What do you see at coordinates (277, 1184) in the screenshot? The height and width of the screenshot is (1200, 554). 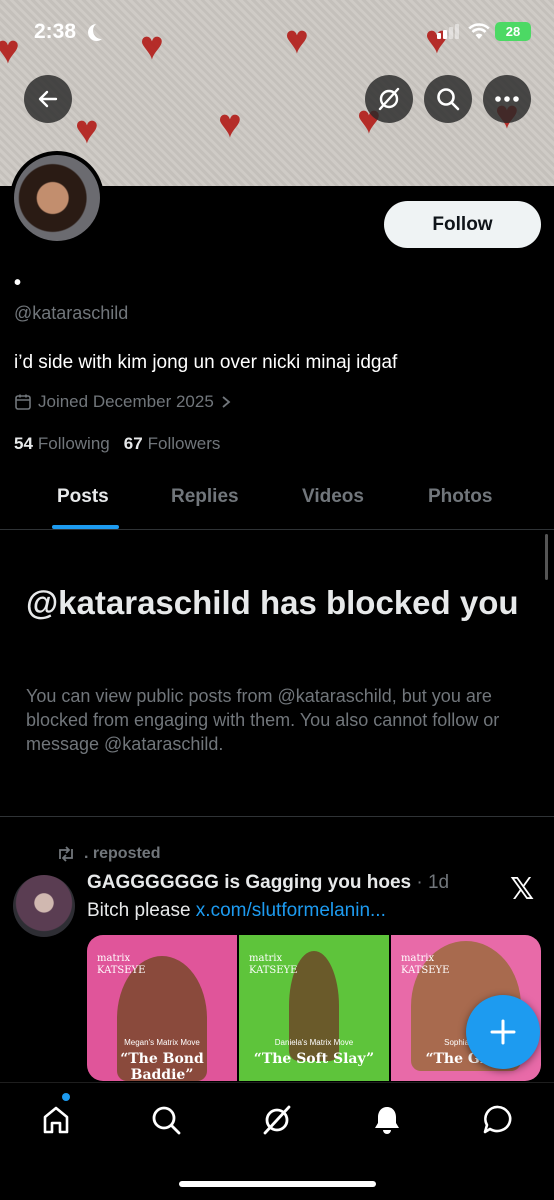 I see `home-indicator` at bounding box center [277, 1184].